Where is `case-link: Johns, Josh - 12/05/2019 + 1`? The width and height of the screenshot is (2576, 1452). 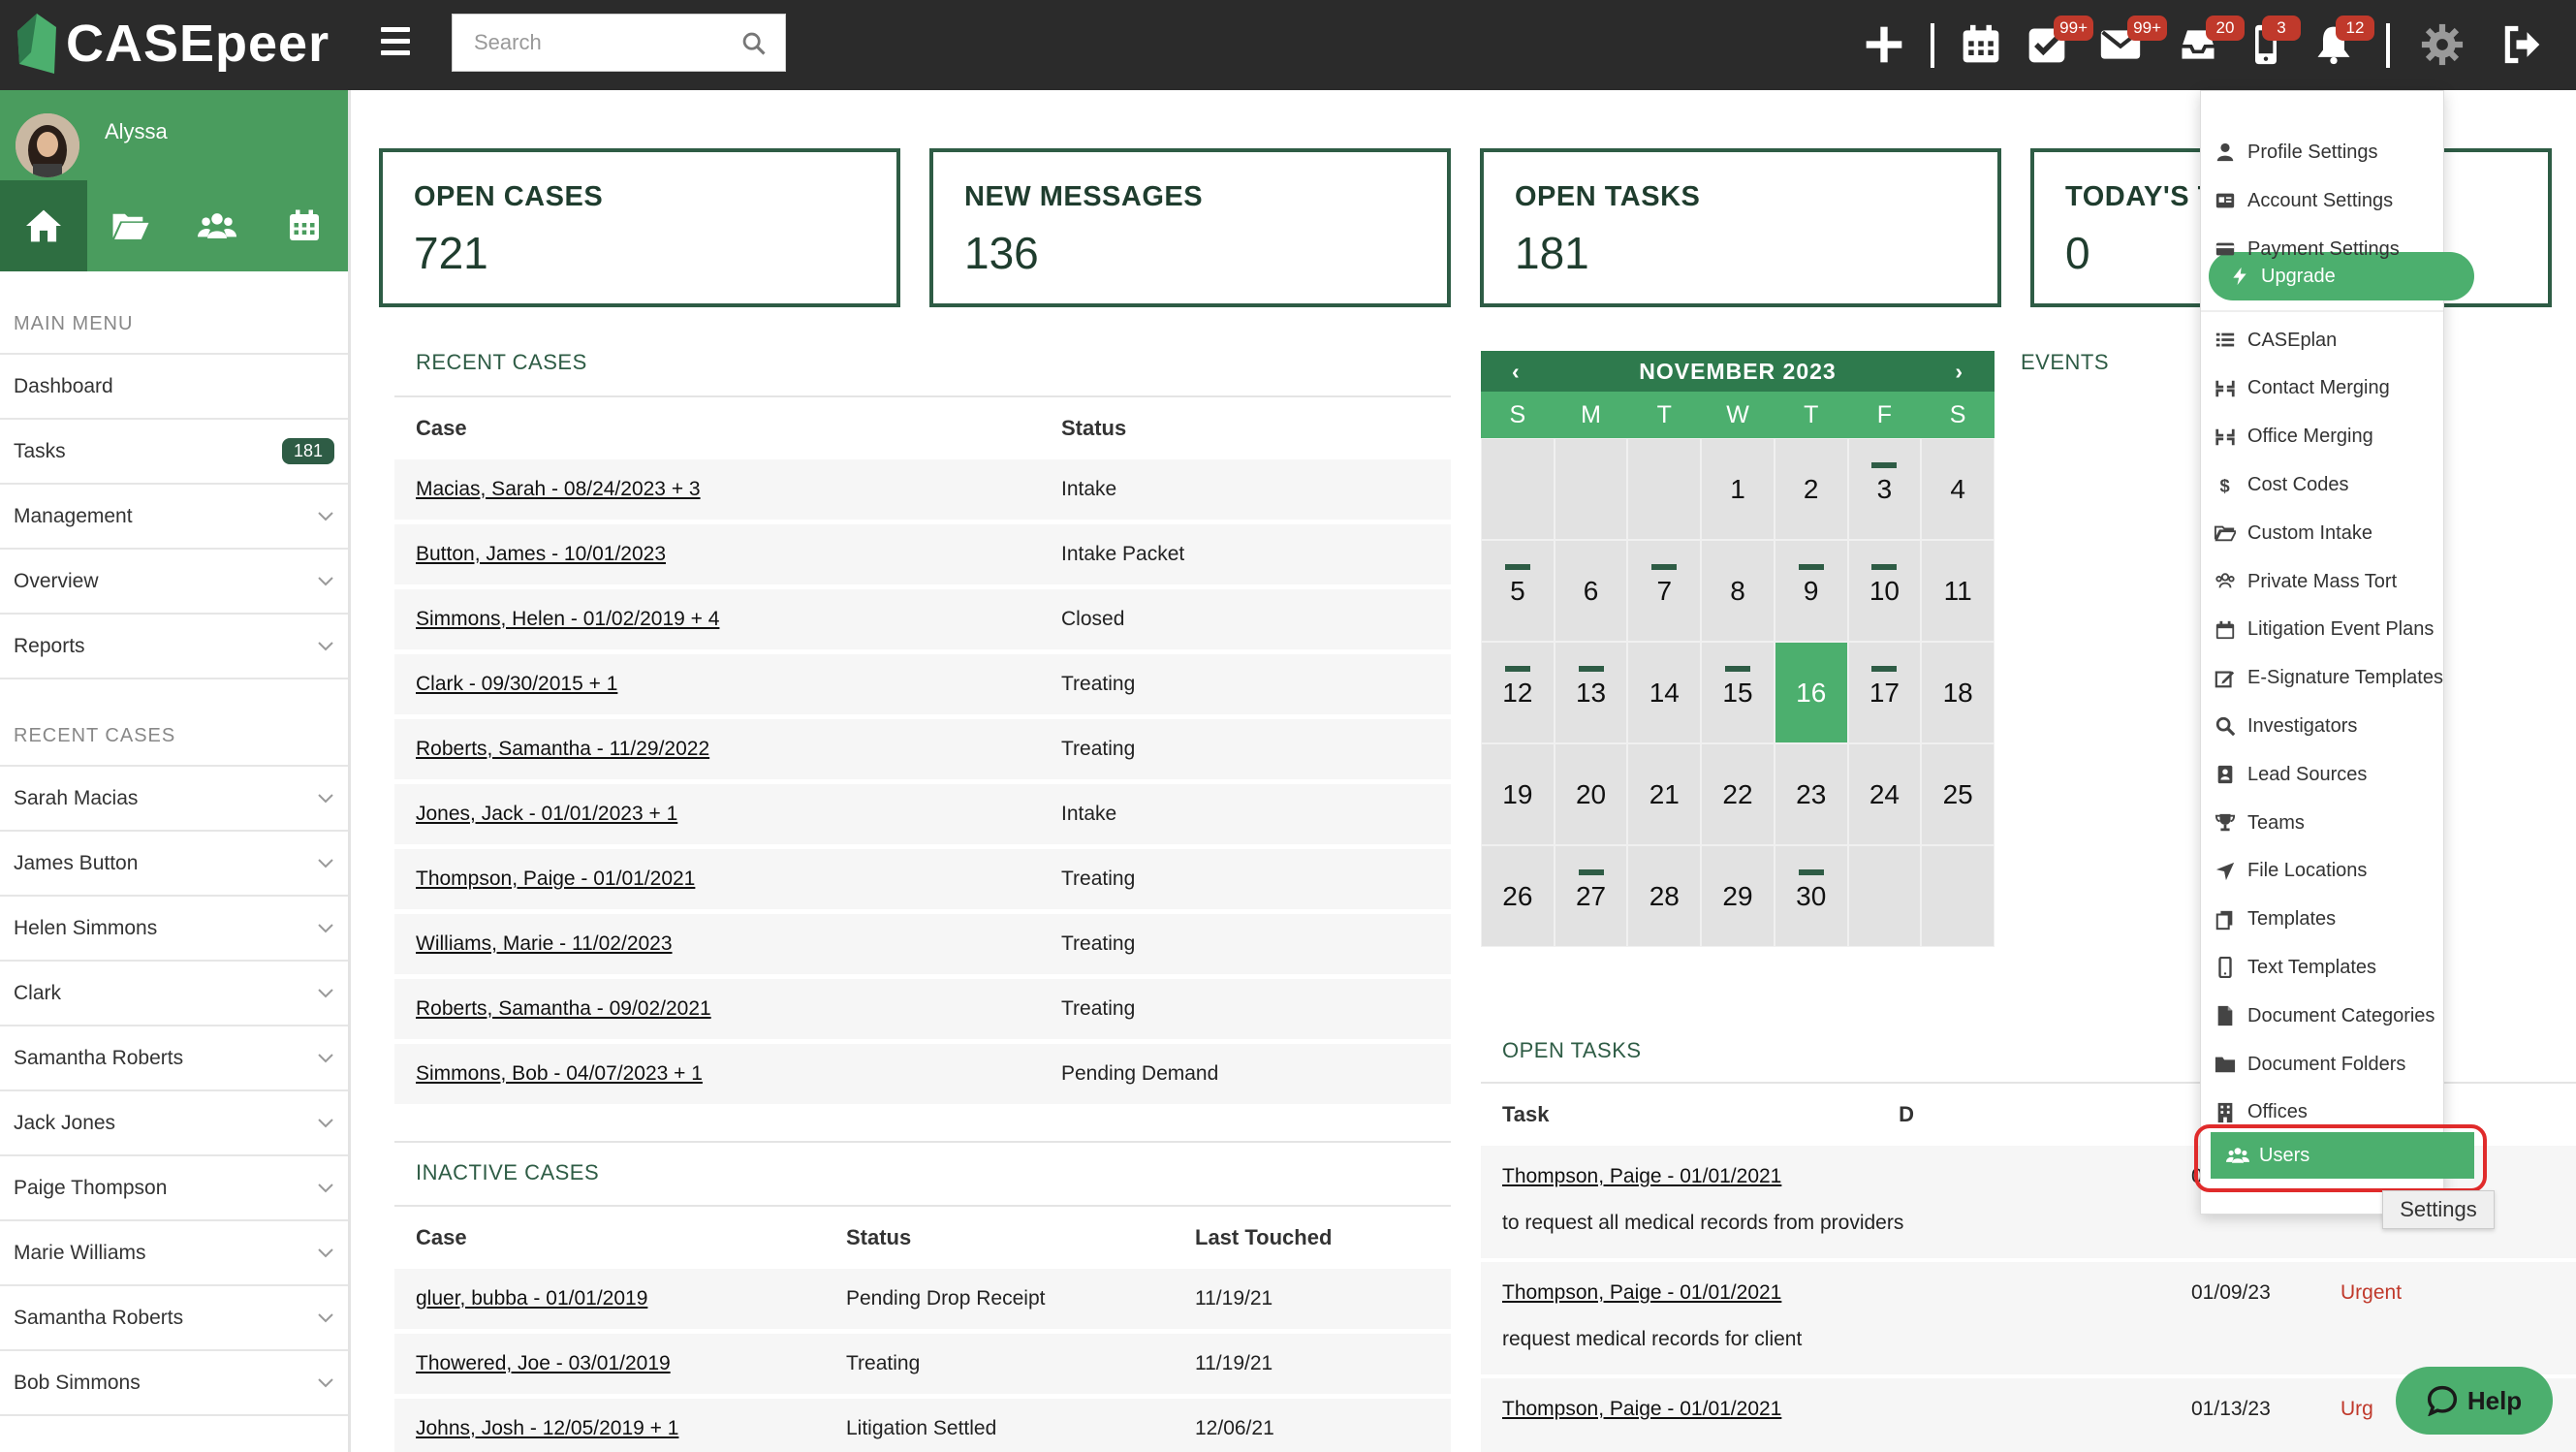 case-link: Johns, Josh - 12/05/2019 + 1 is located at coordinates (547, 1428).